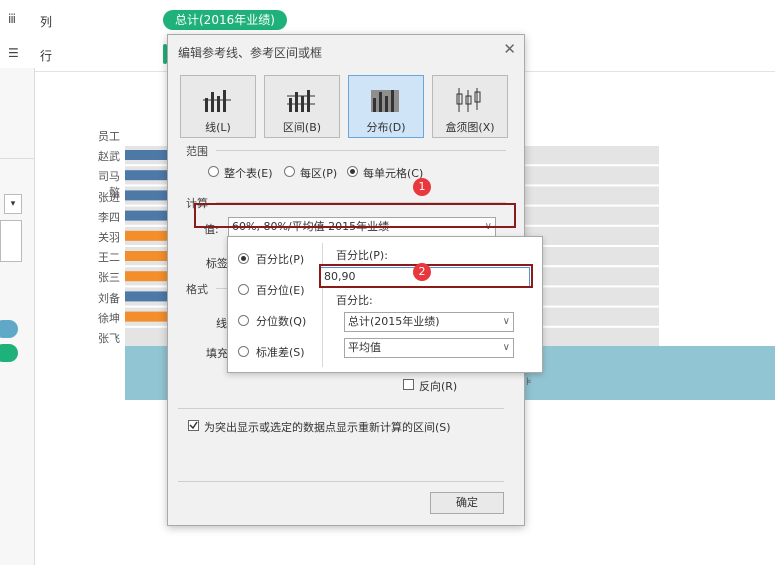 Image resolution: width=775 pixels, height=565 pixels. I want to click on type-line-label: 线(L), so click(218, 127).